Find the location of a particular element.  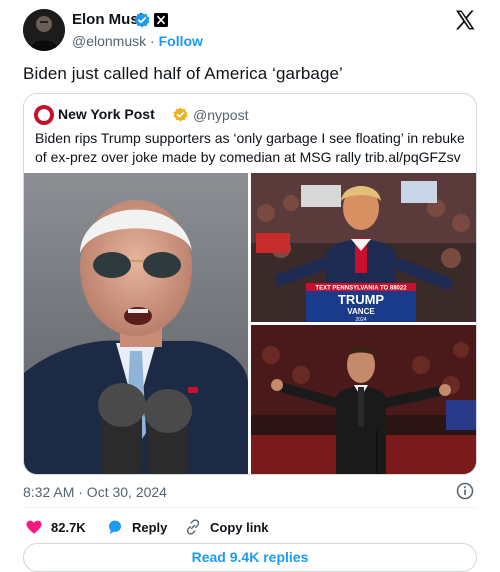

divider is located at coordinates (250, 507).